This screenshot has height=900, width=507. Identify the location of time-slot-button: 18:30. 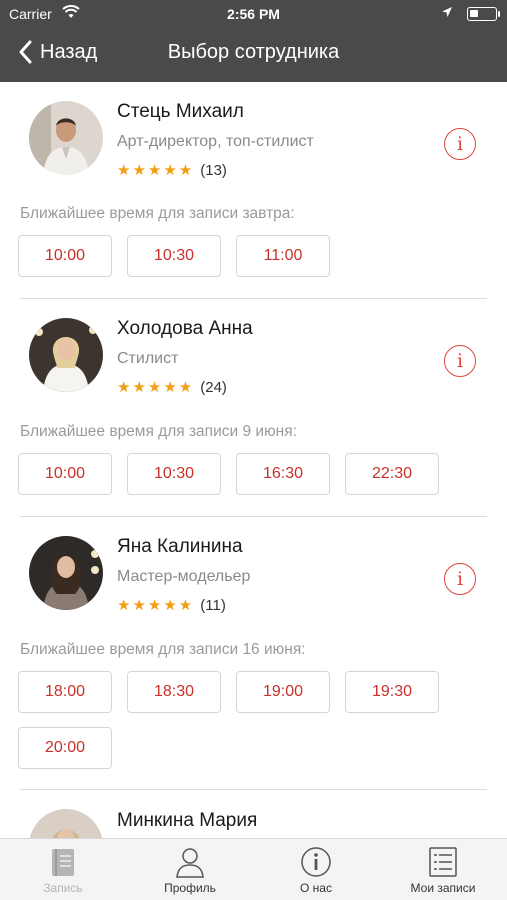
(174, 692).